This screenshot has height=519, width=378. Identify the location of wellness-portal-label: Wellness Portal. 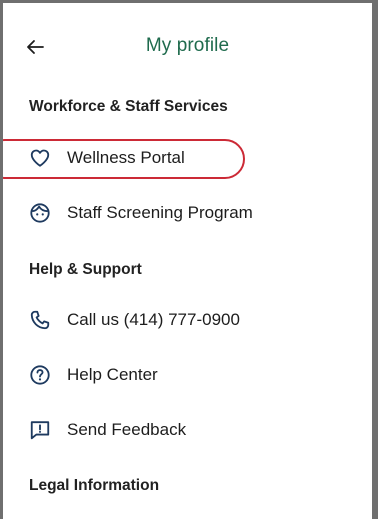
(126, 157).